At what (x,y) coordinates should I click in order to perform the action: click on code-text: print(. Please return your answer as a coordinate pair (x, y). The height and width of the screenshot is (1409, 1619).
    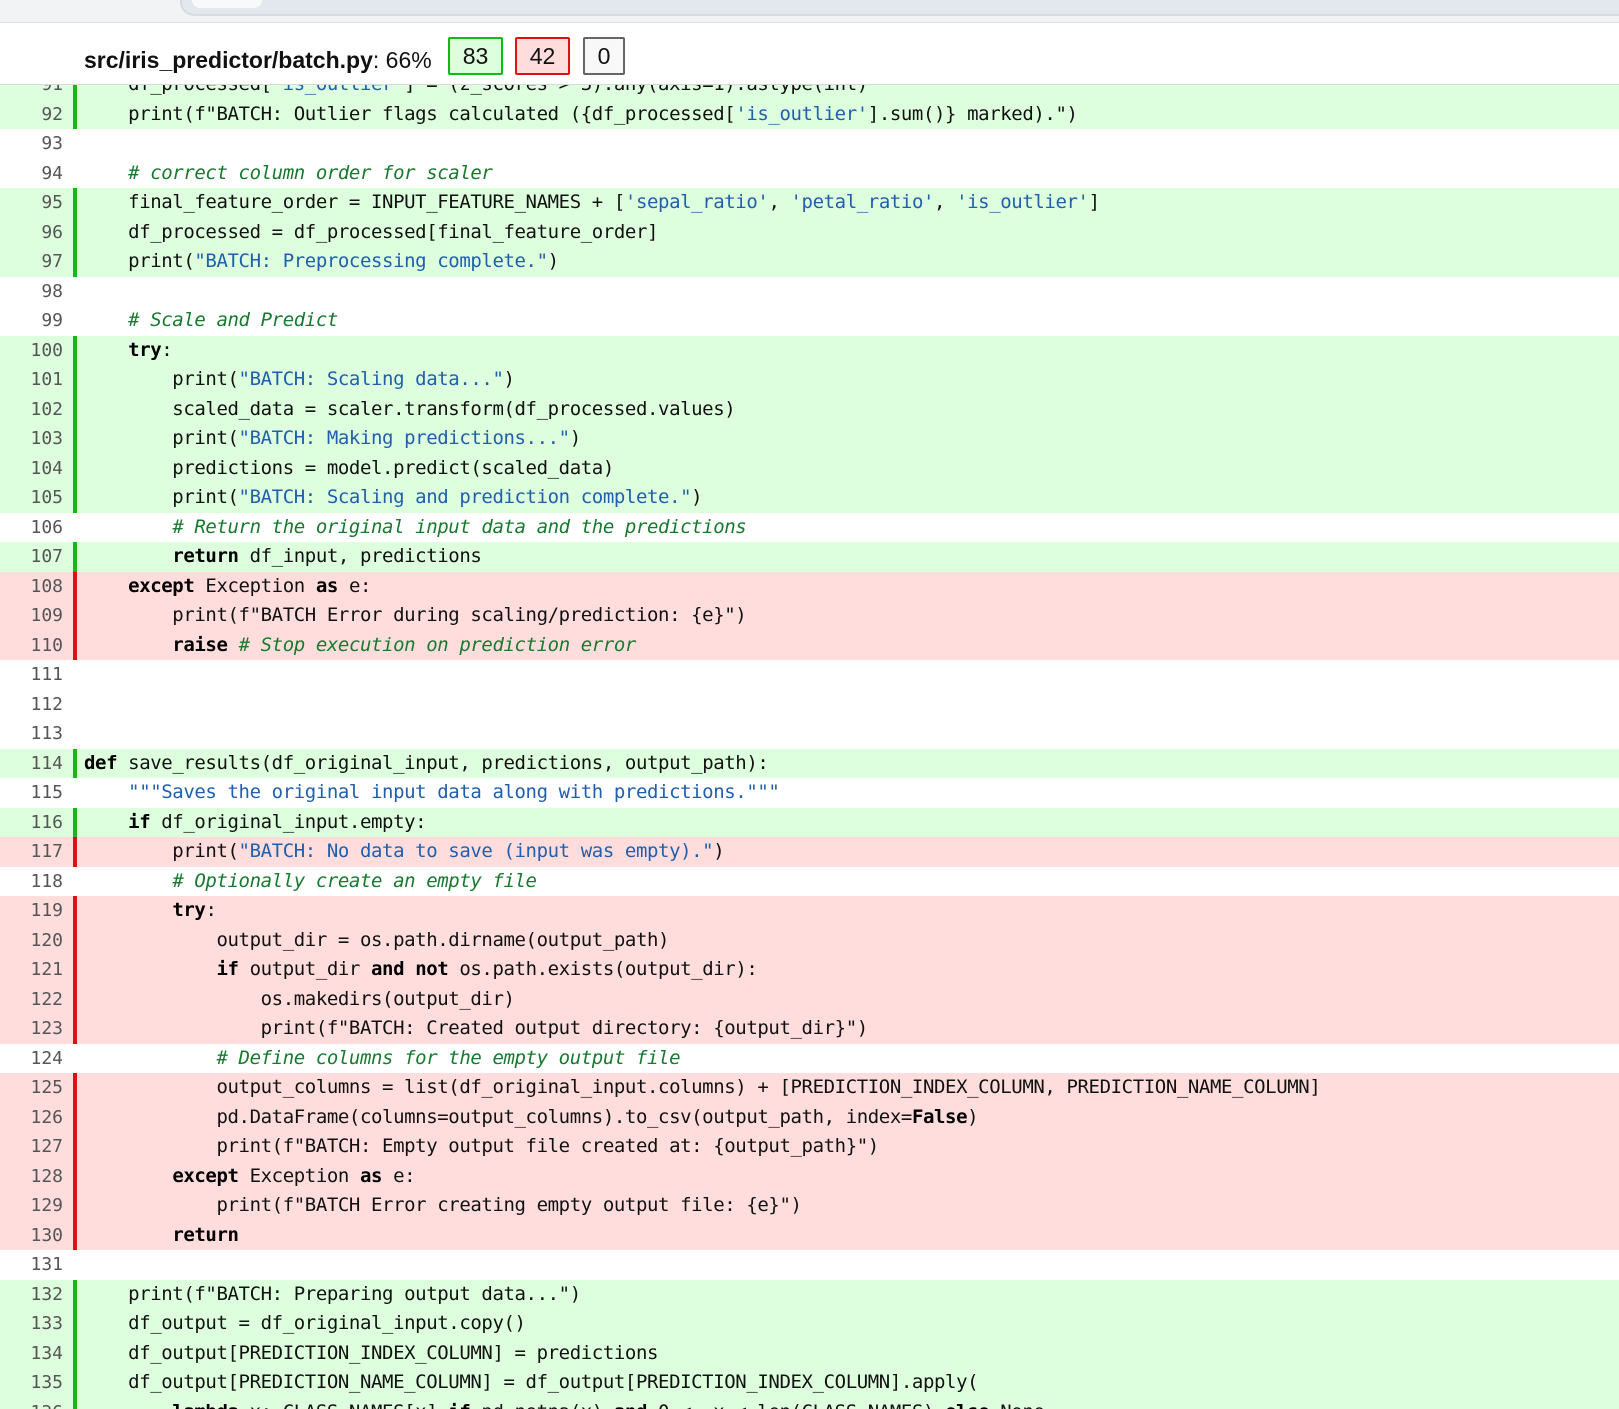
    Looking at the image, I should click on (161, 438).